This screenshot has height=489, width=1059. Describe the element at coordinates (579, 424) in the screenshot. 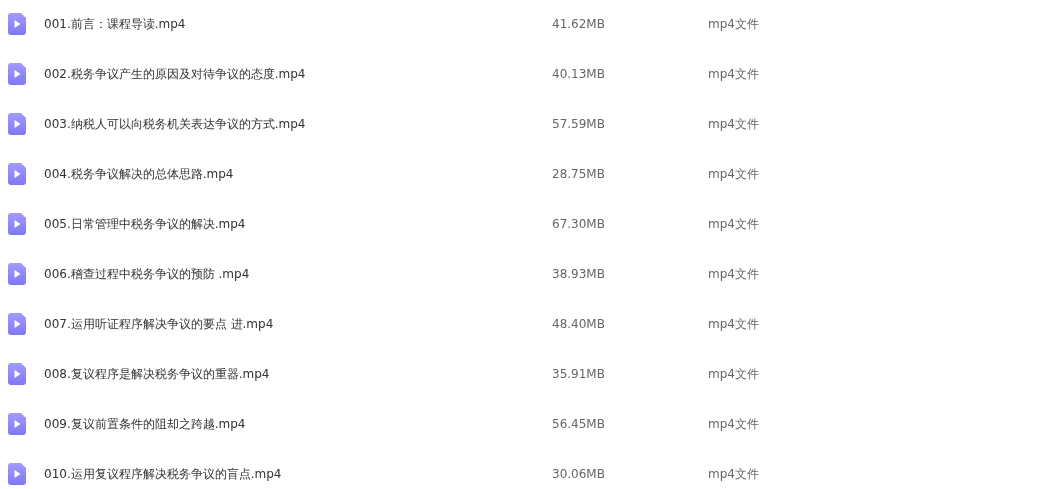

I see `file-size: 56.45MB` at that location.